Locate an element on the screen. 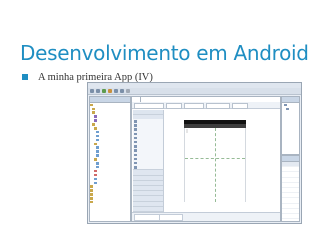  square-bullet-icon is located at coordinates (25, 77).